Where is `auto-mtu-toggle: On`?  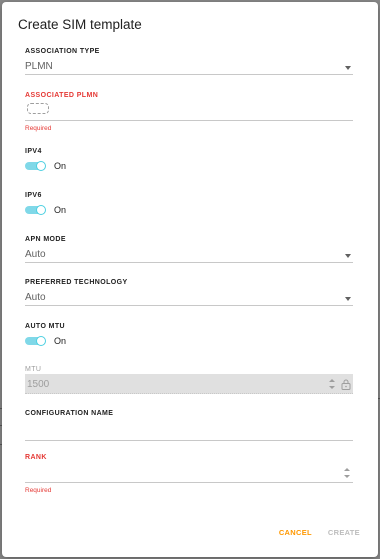
auto-mtu-toggle: On is located at coordinates (189, 341).